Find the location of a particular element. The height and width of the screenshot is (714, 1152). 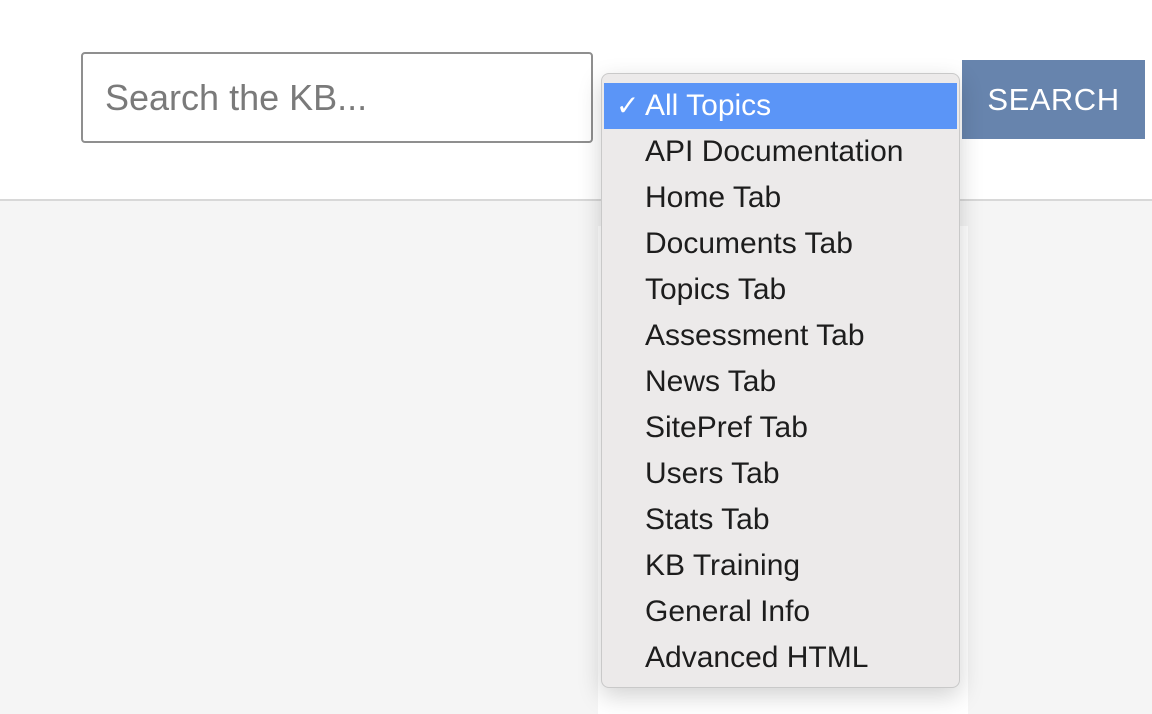

checkmark-icon: ✓ is located at coordinates (628, 105).